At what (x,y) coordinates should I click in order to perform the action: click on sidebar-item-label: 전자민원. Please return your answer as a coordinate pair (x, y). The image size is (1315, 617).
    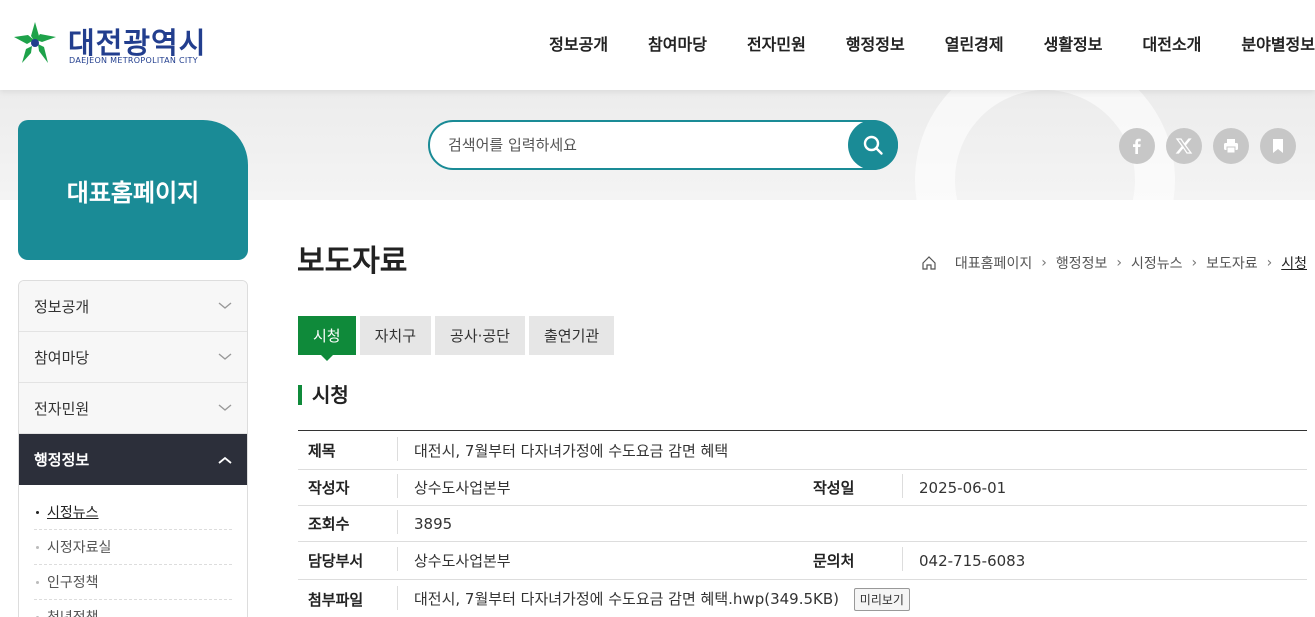
    Looking at the image, I should click on (62, 408).